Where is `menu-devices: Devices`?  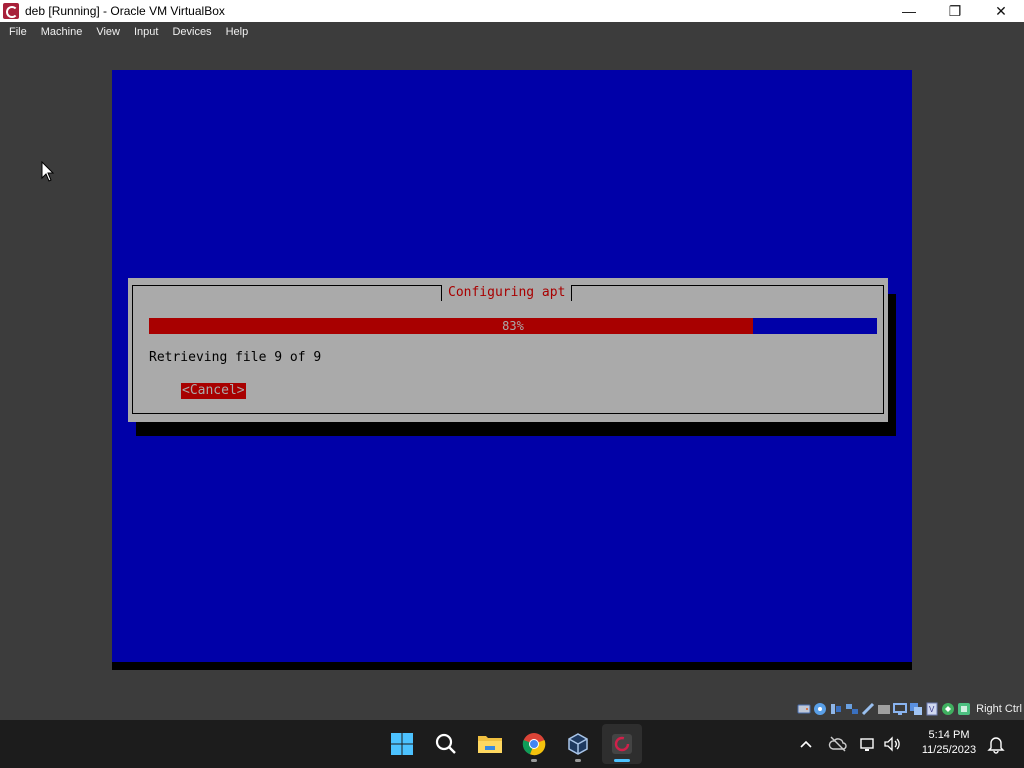 menu-devices: Devices is located at coordinates (191, 32).